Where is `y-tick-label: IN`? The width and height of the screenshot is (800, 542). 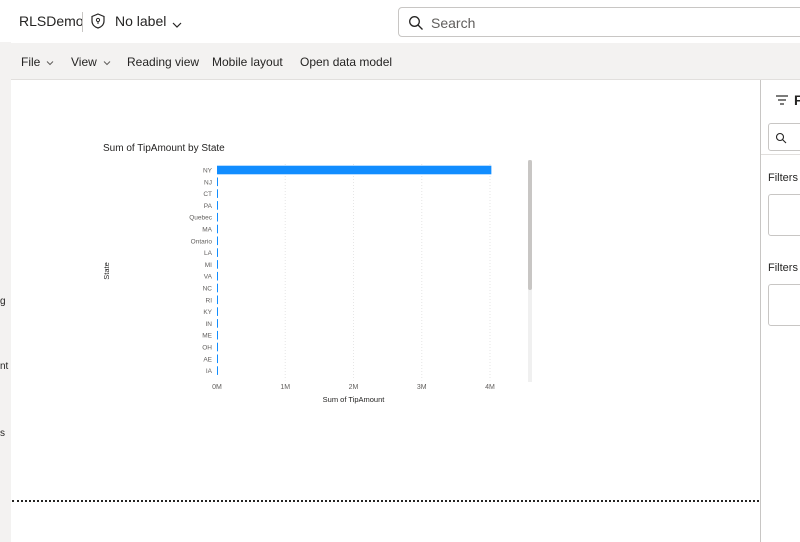 y-tick-label: IN is located at coordinates (209, 324).